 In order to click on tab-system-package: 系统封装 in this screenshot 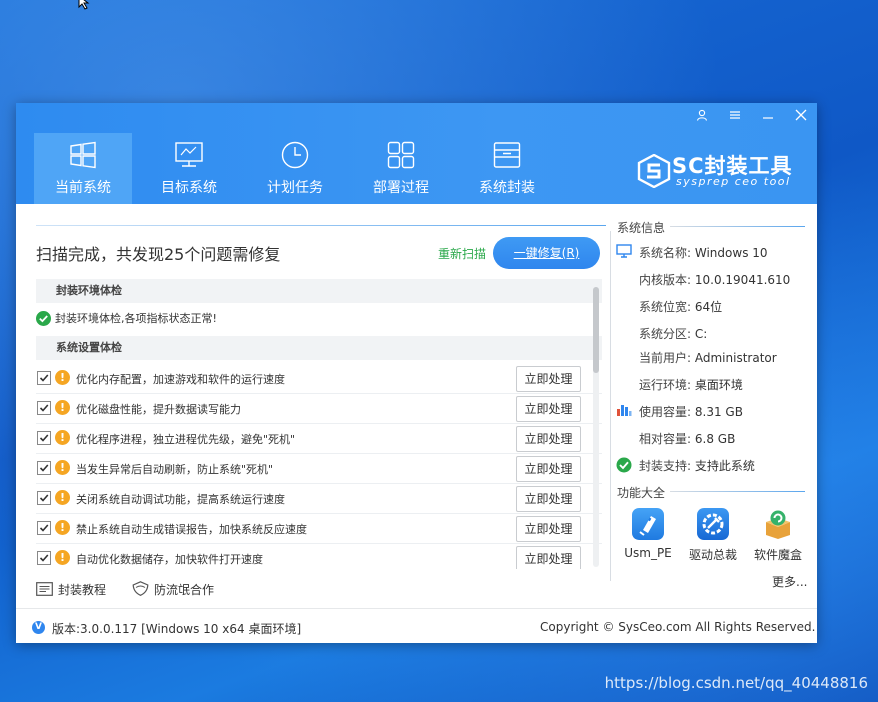, I will do `click(507, 168)`.